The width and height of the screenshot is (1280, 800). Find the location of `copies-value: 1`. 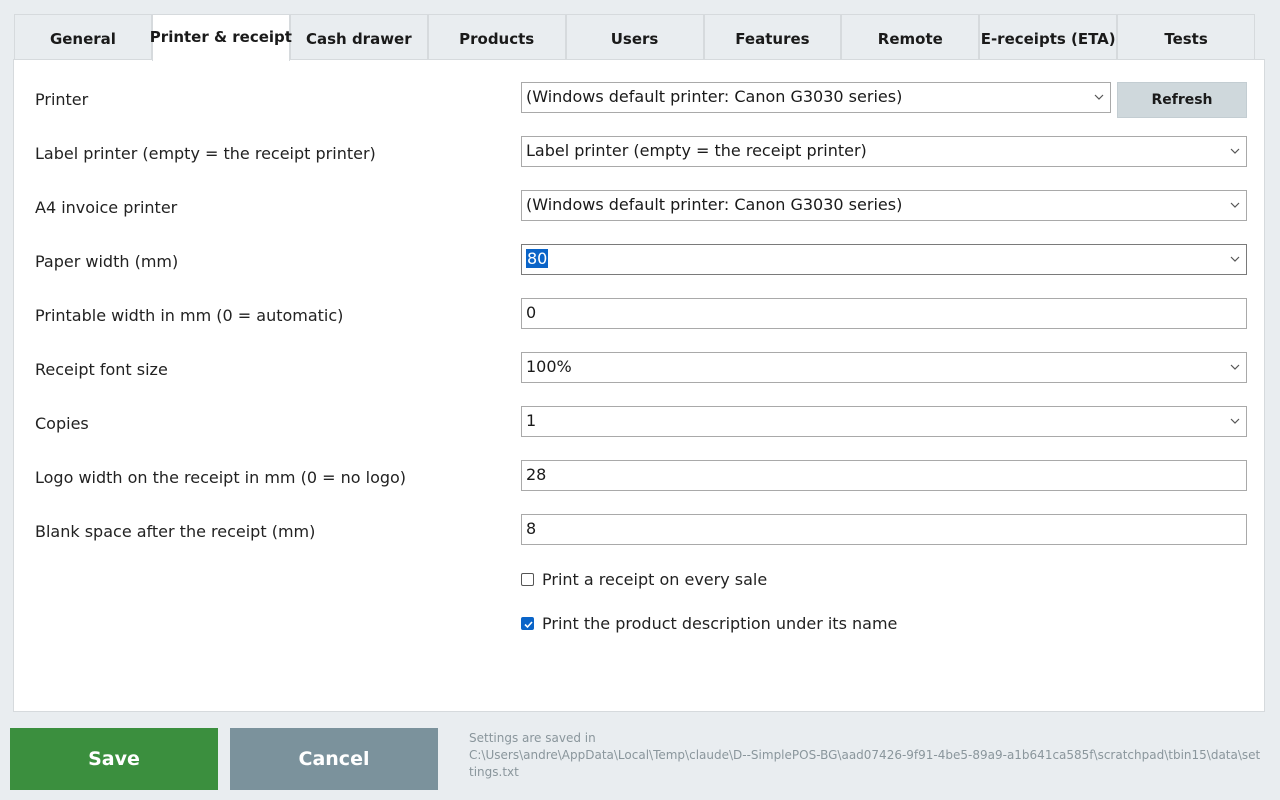

copies-value: 1 is located at coordinates (531, 420).